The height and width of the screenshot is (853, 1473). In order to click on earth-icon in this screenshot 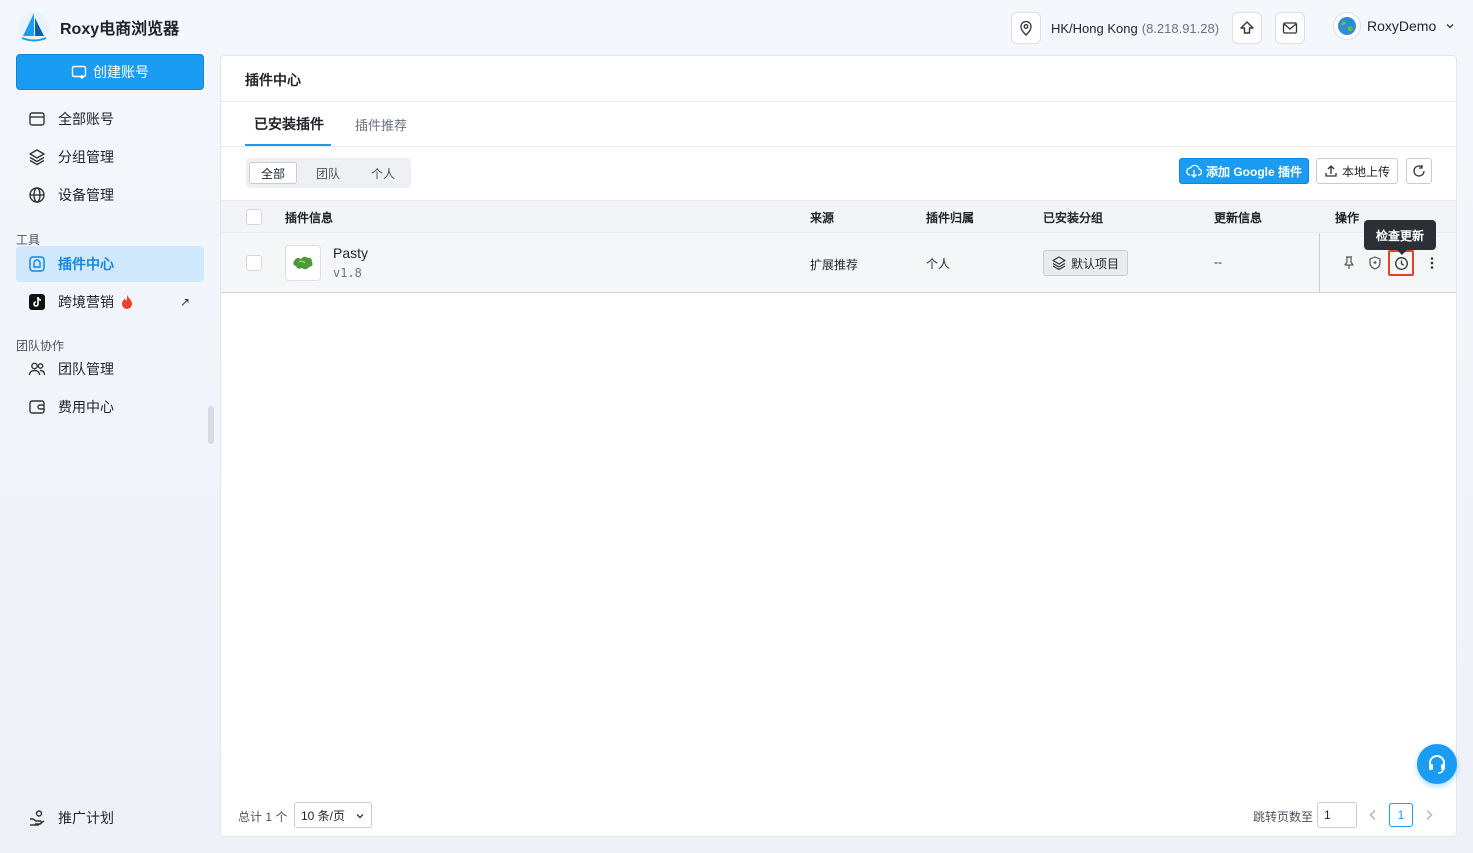, I will do `click(1347, 26)`.